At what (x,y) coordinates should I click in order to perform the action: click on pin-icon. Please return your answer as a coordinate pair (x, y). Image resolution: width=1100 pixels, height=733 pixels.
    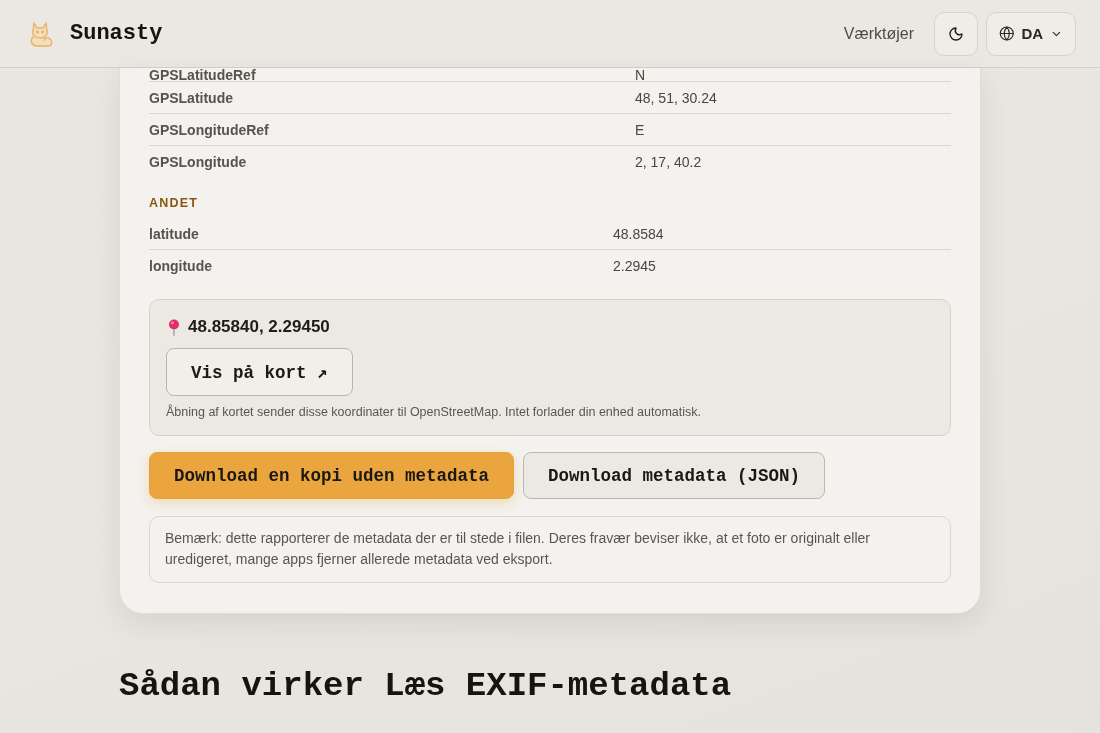
    Looking at the image, I should click on (174, 327).